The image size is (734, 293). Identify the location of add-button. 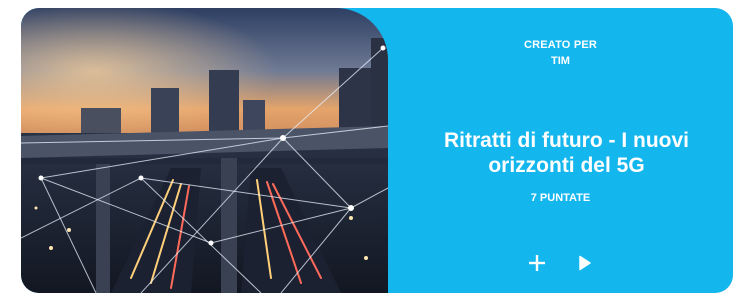
(537, 263).